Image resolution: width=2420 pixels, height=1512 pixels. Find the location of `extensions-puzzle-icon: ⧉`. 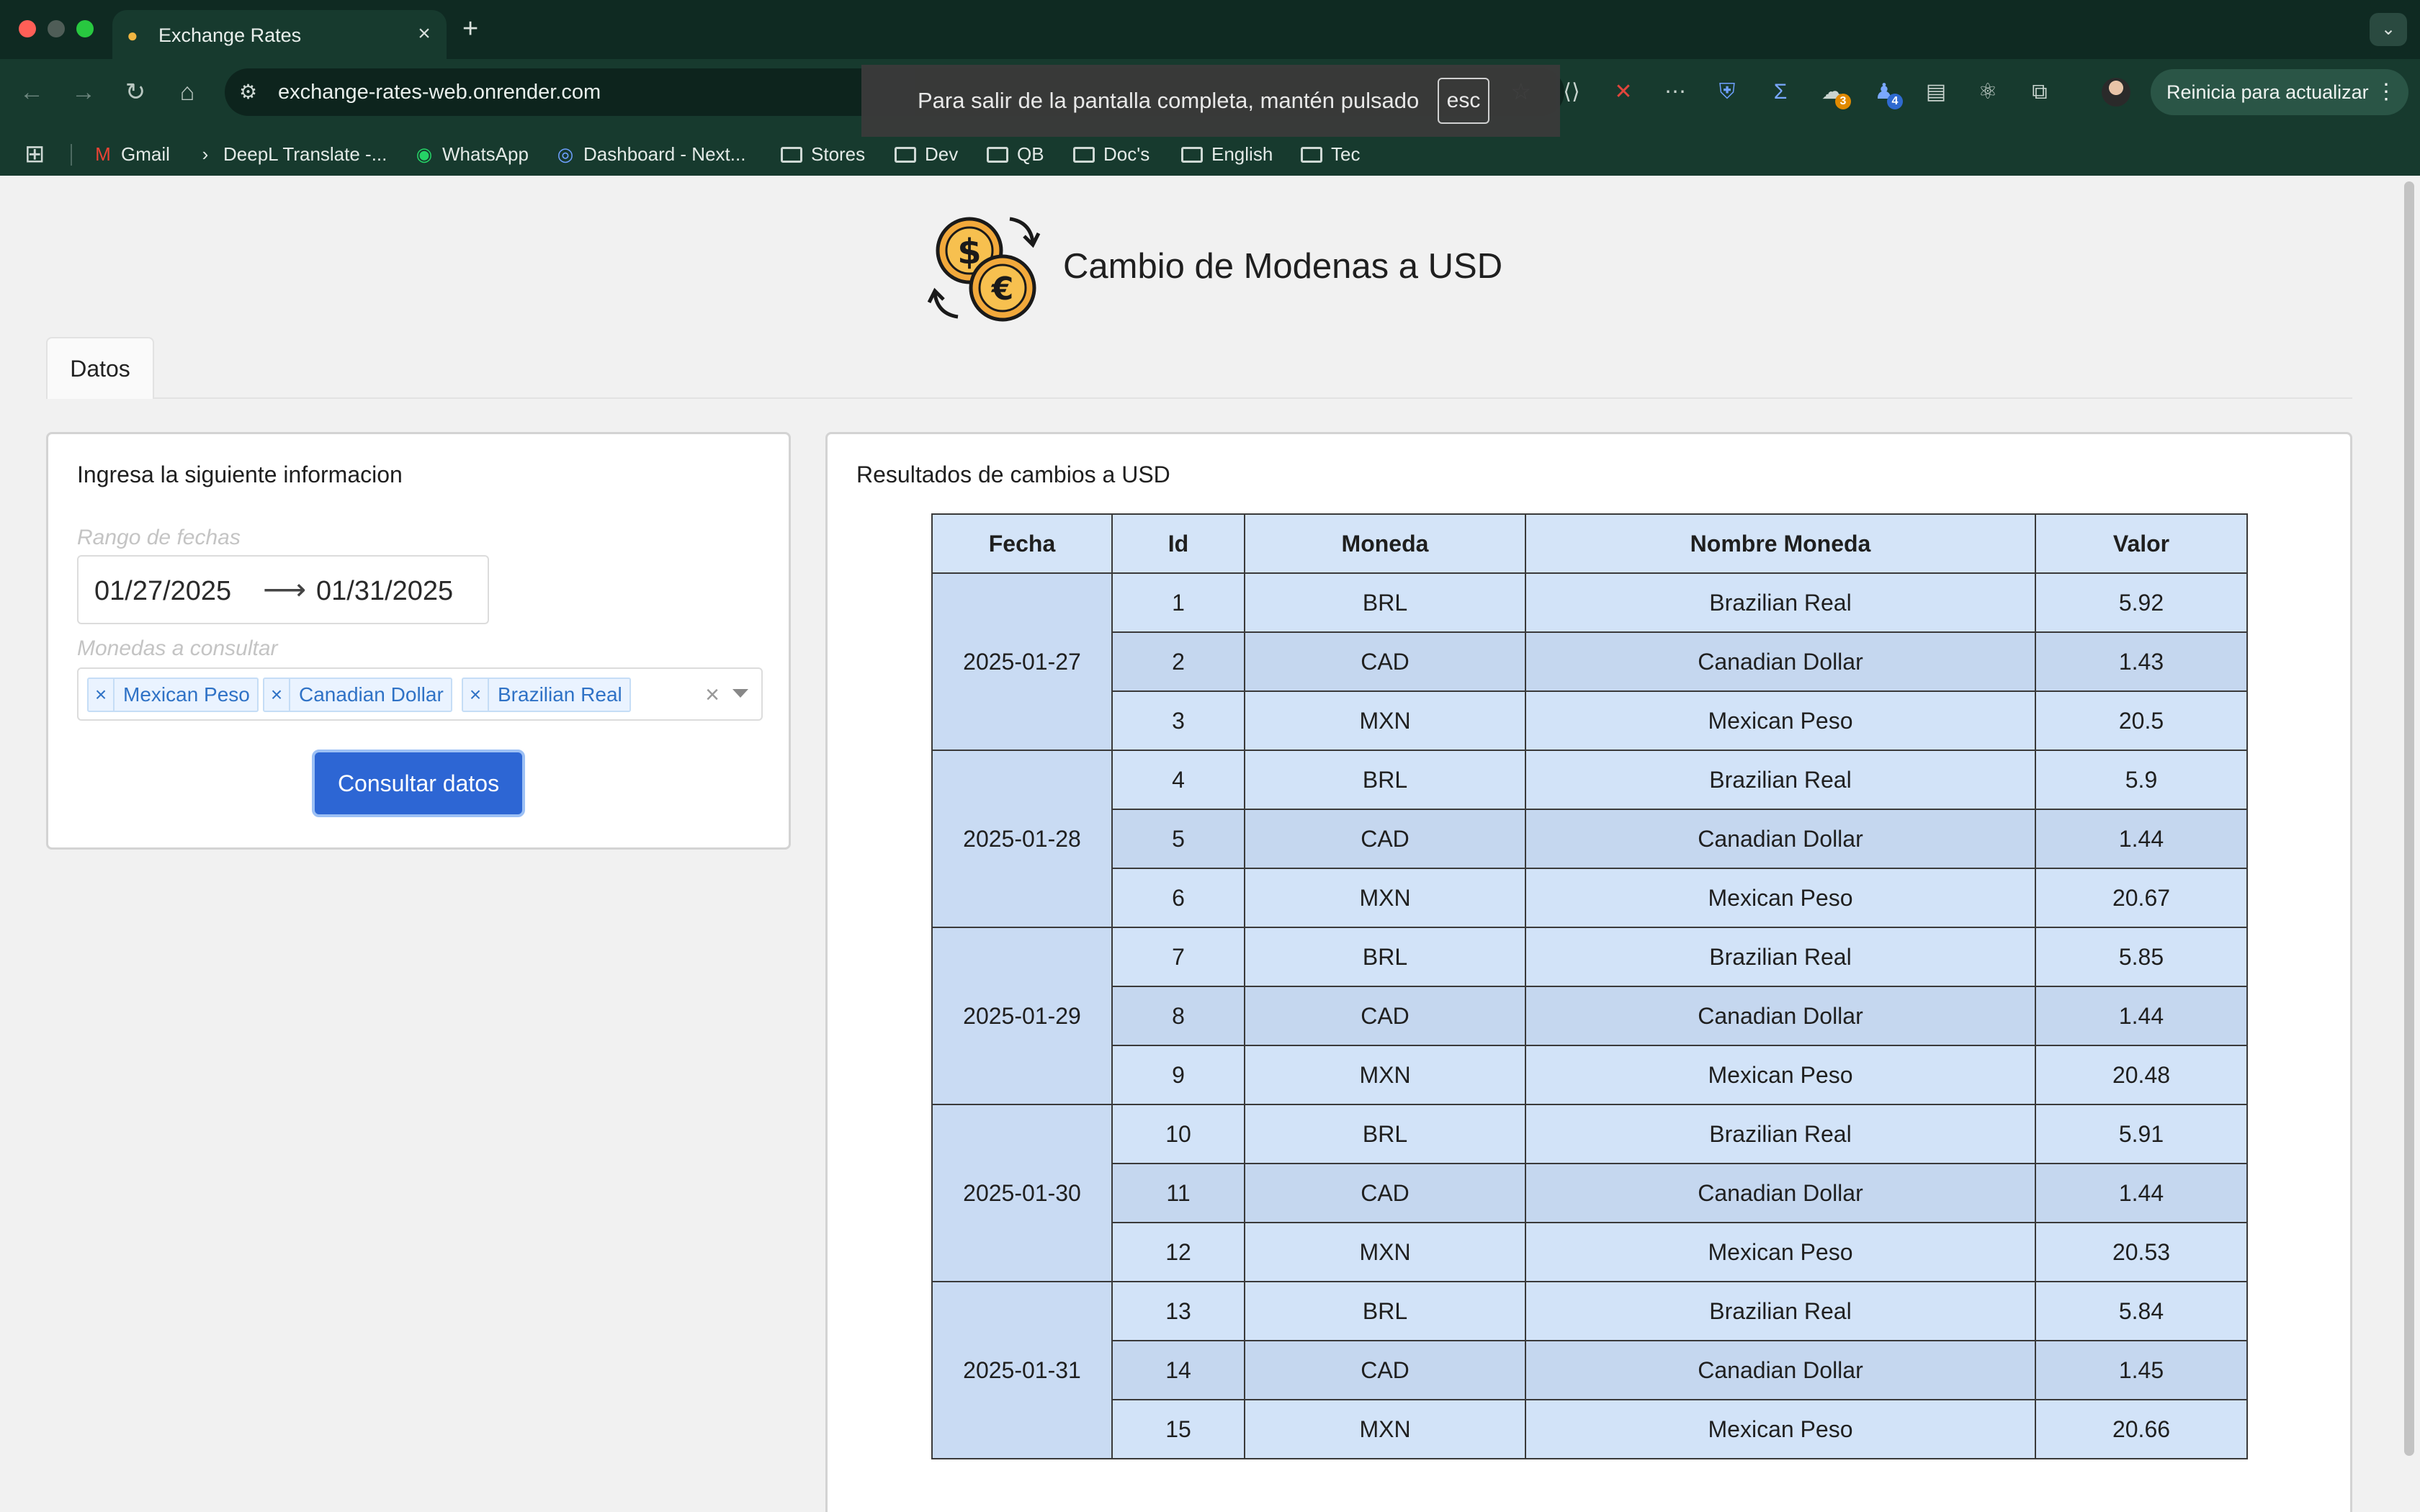

extensions-puzzle-icon: ⧉ is located at coordinates (2040, 92).